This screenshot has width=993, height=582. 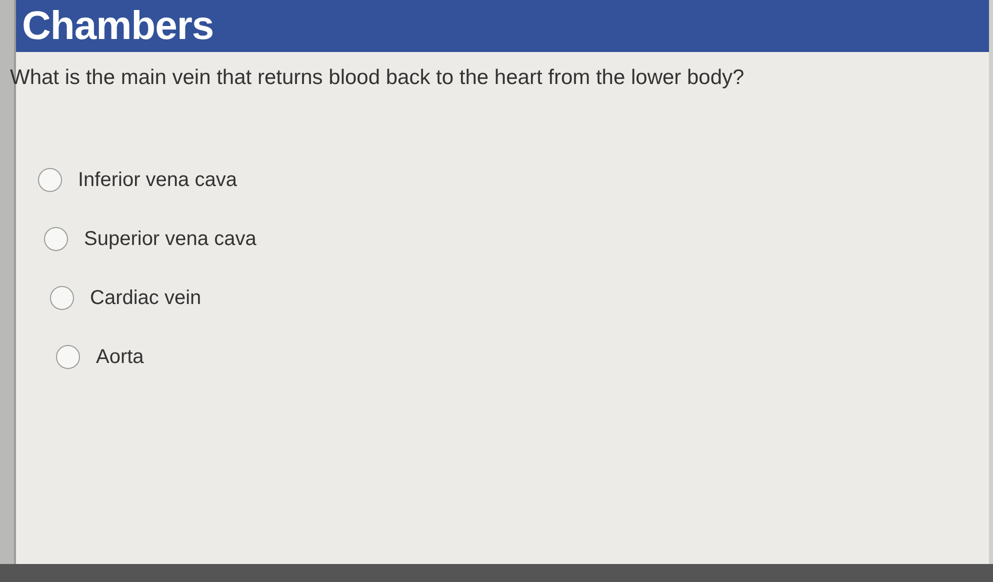 I want to click on option-label: Aorta, so click(x=120, y=357).